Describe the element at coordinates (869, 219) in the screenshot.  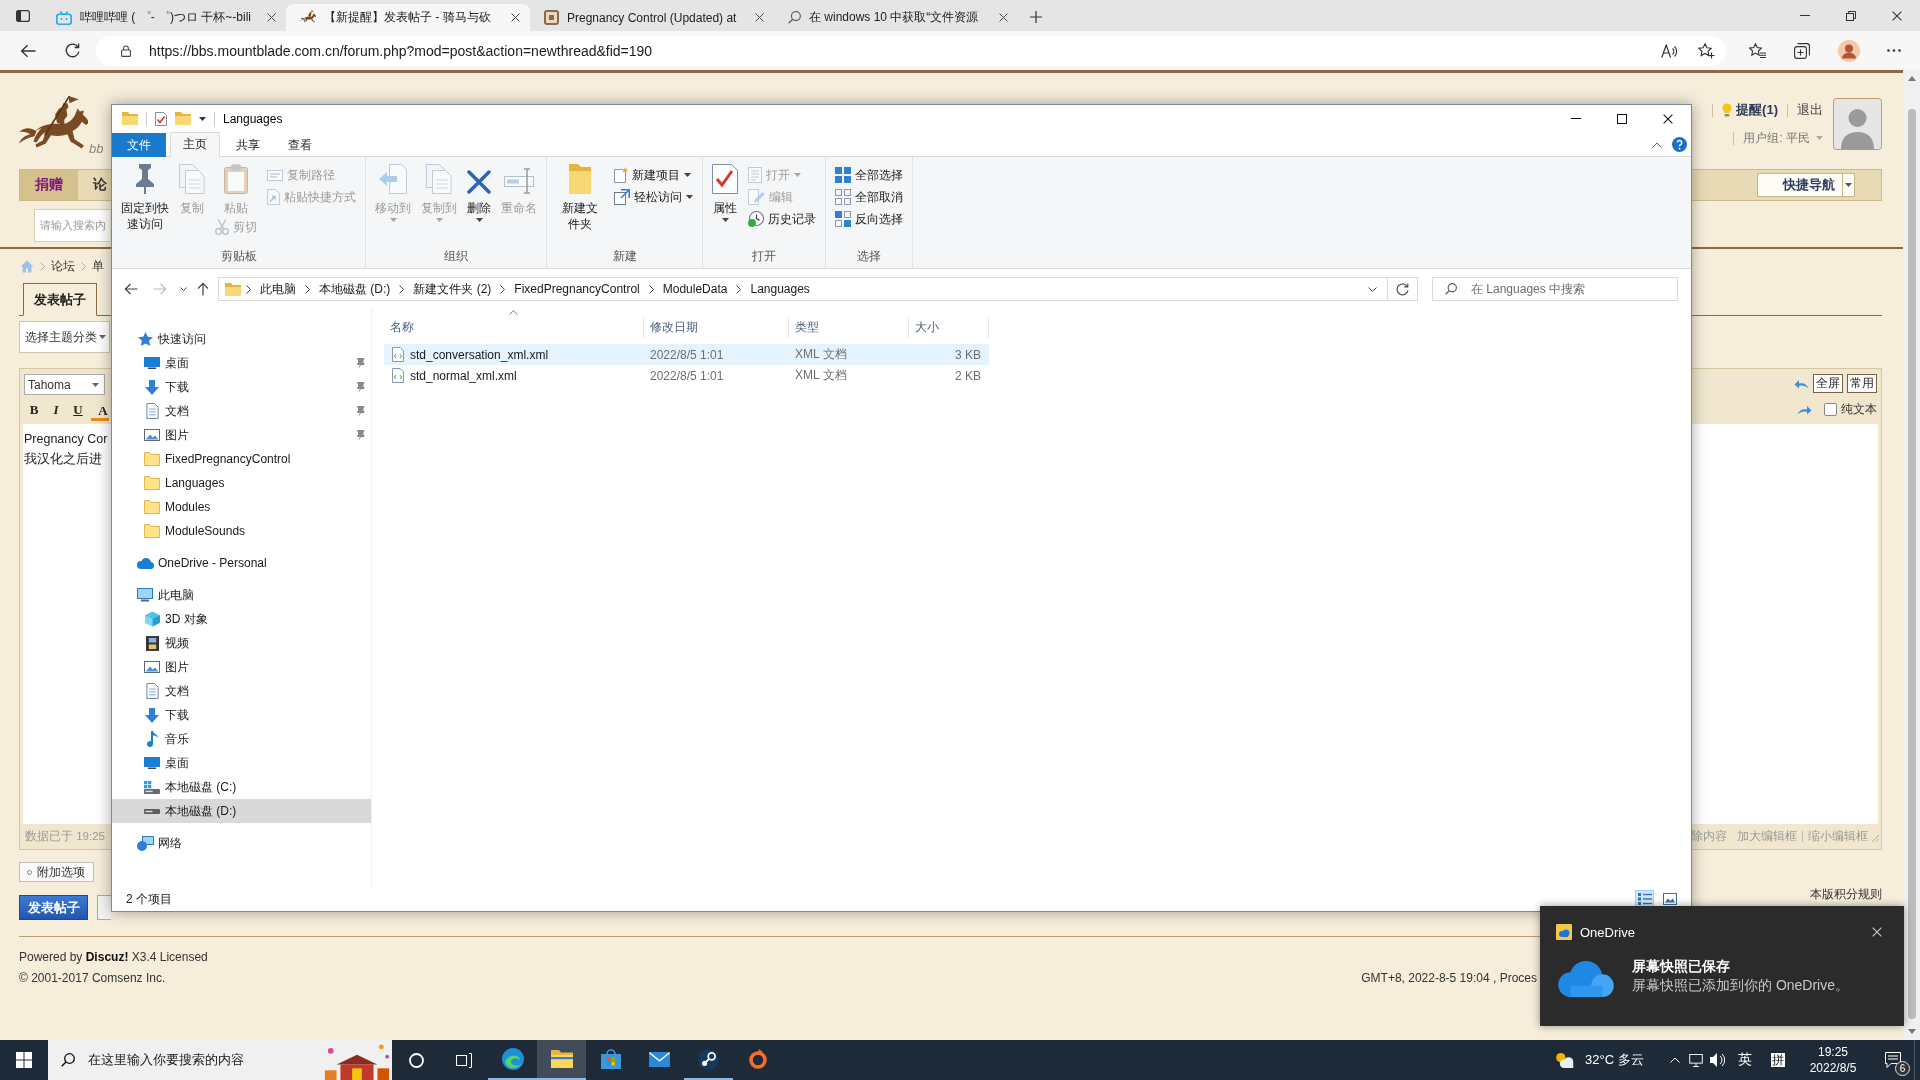
I see `ribbon-button: 反向选择` at that location.